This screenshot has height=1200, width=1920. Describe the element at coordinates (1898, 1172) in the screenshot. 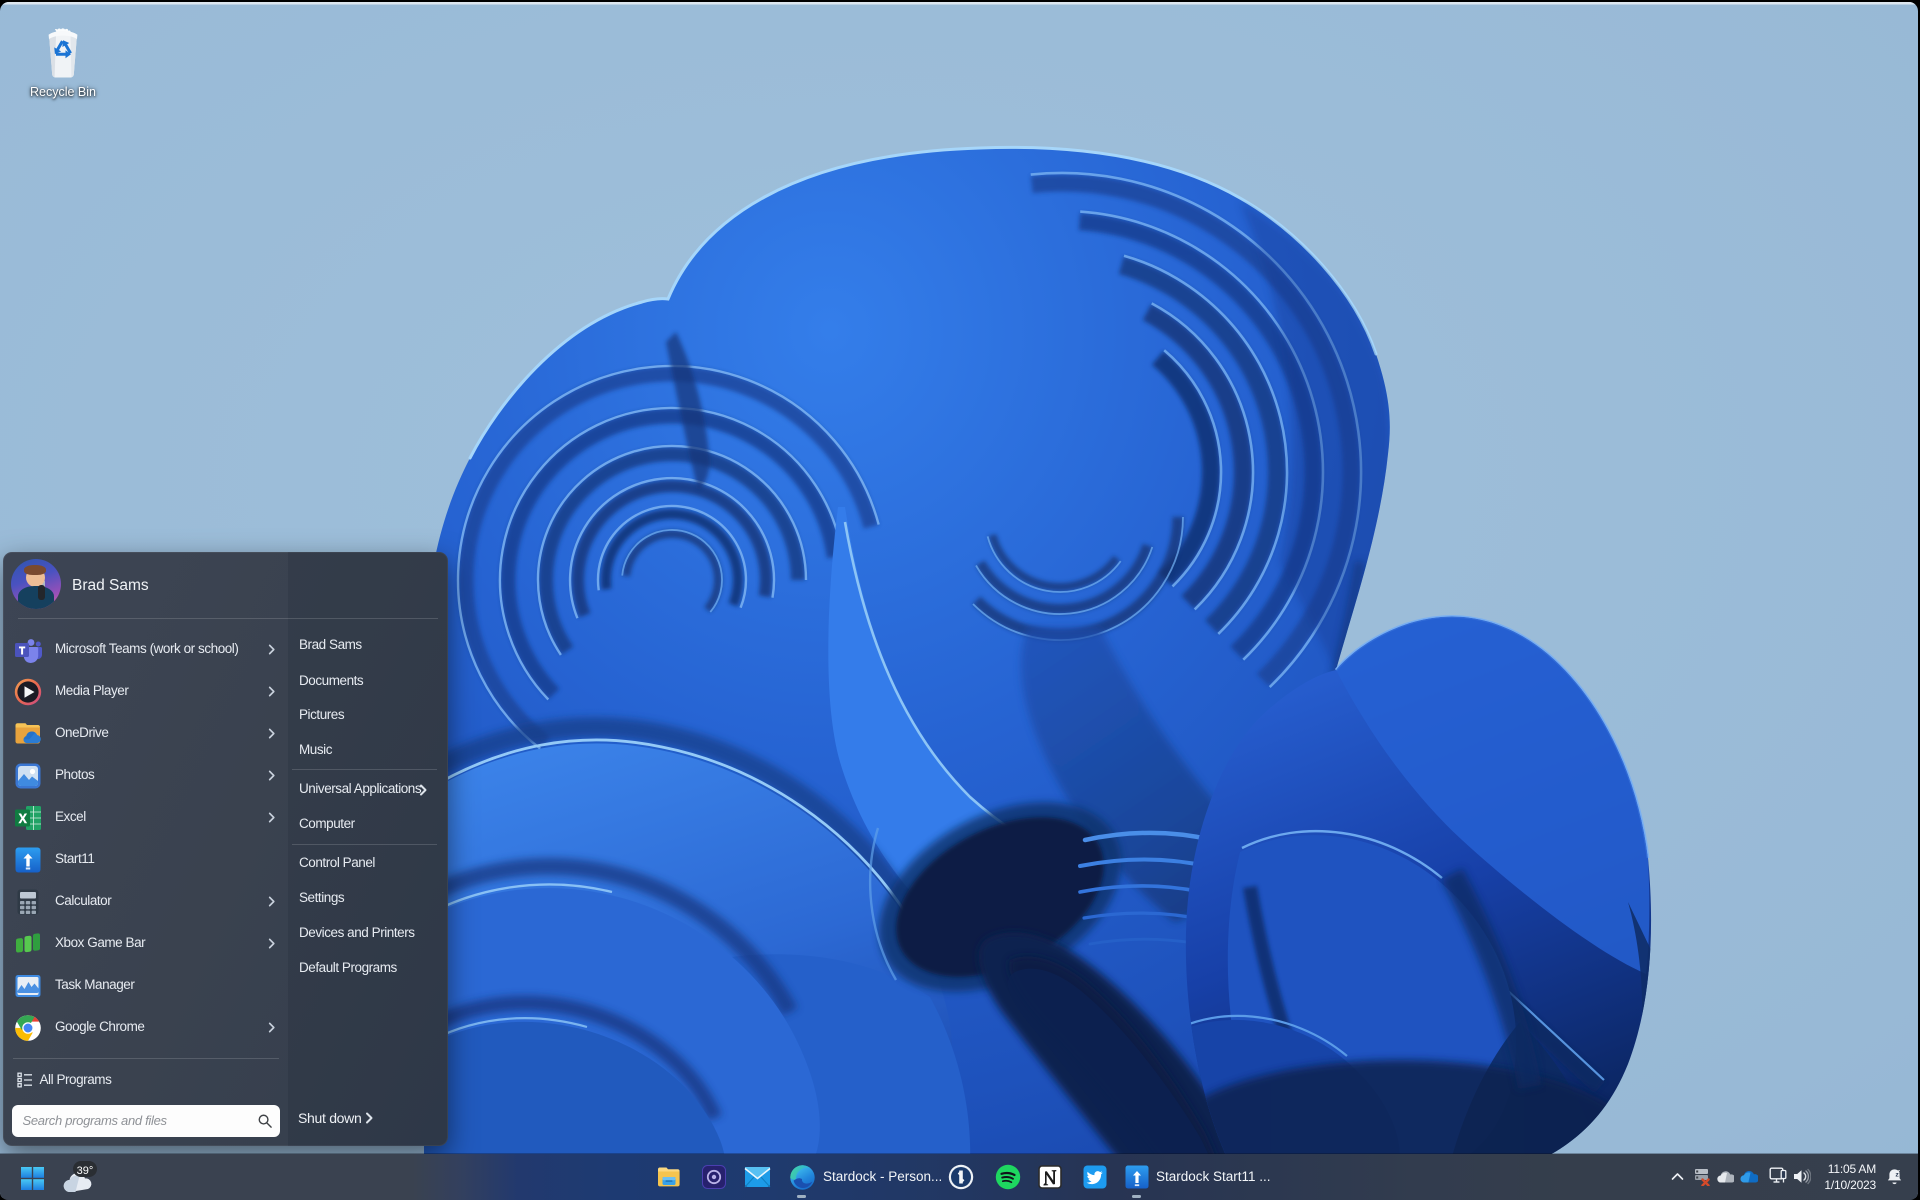

I see `svg-text: z` at that location.